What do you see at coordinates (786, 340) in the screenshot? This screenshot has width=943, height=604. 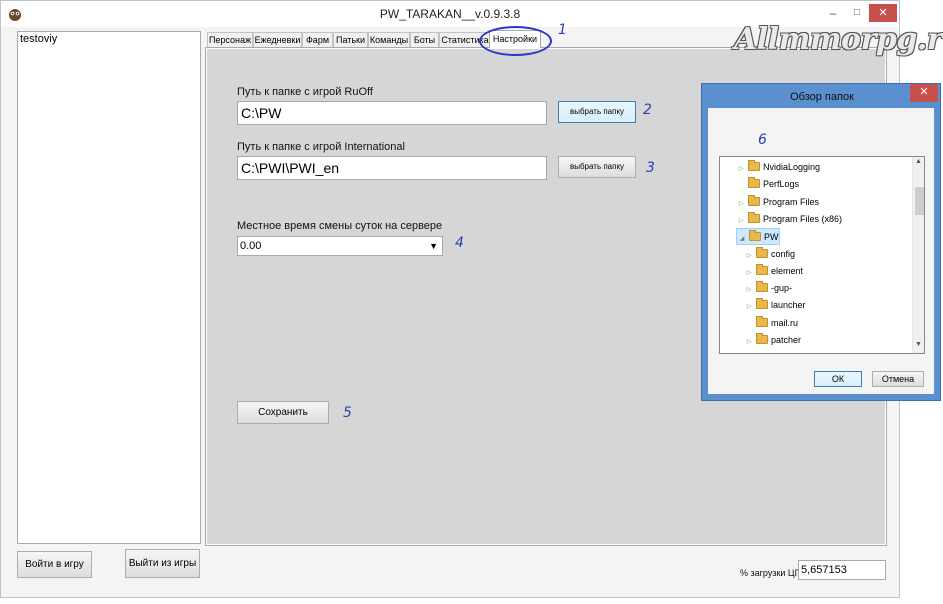 I see `tree-row-label: patcher` at bounding box center [786, 340].